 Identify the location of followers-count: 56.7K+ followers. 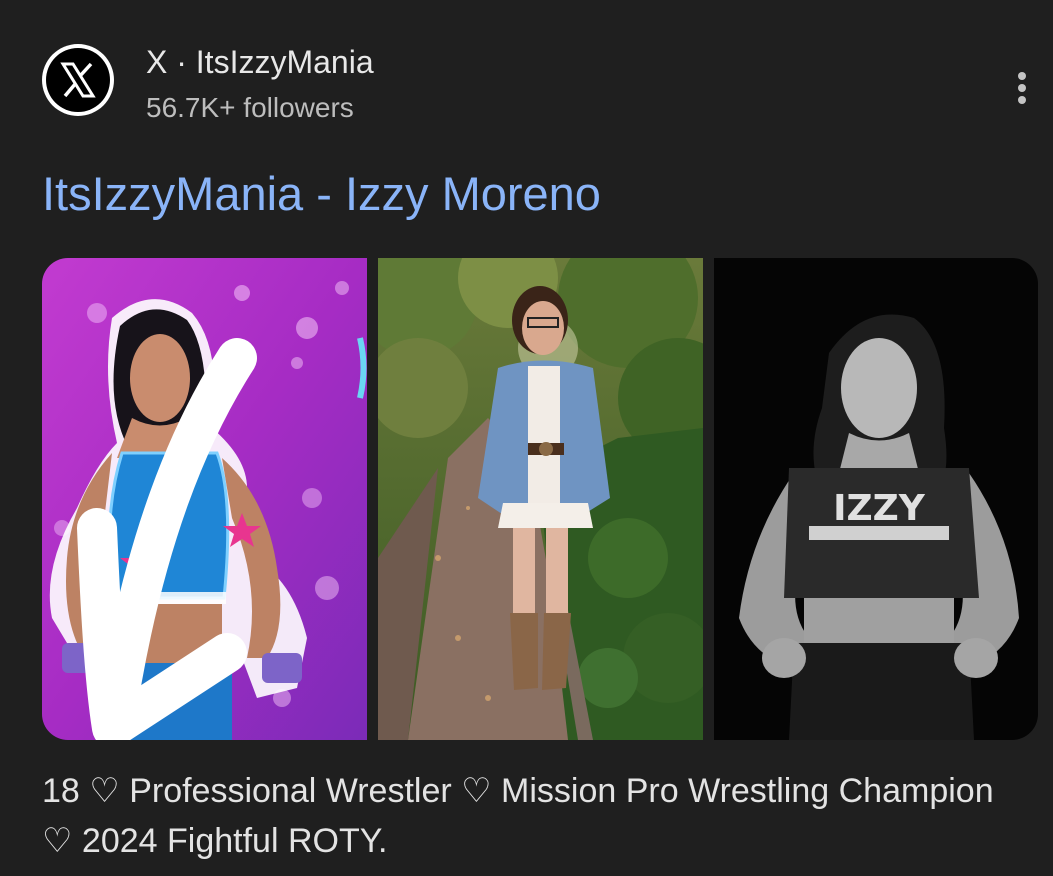
(250, 107).